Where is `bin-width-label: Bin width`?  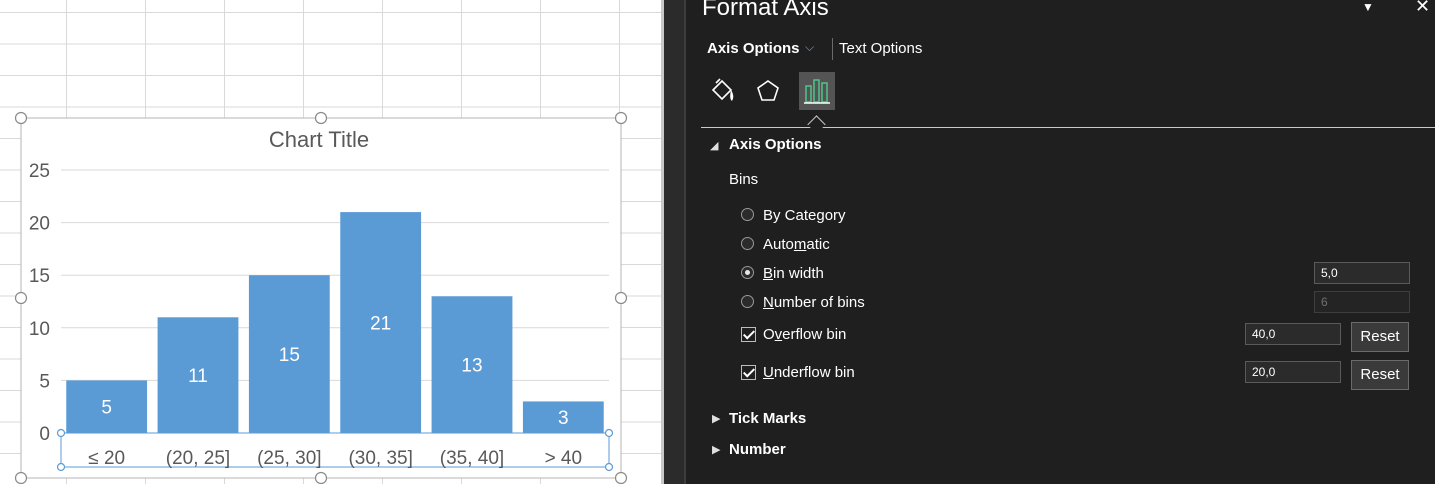 bin-width-label: Bin width is located at coordinates (793, 273).